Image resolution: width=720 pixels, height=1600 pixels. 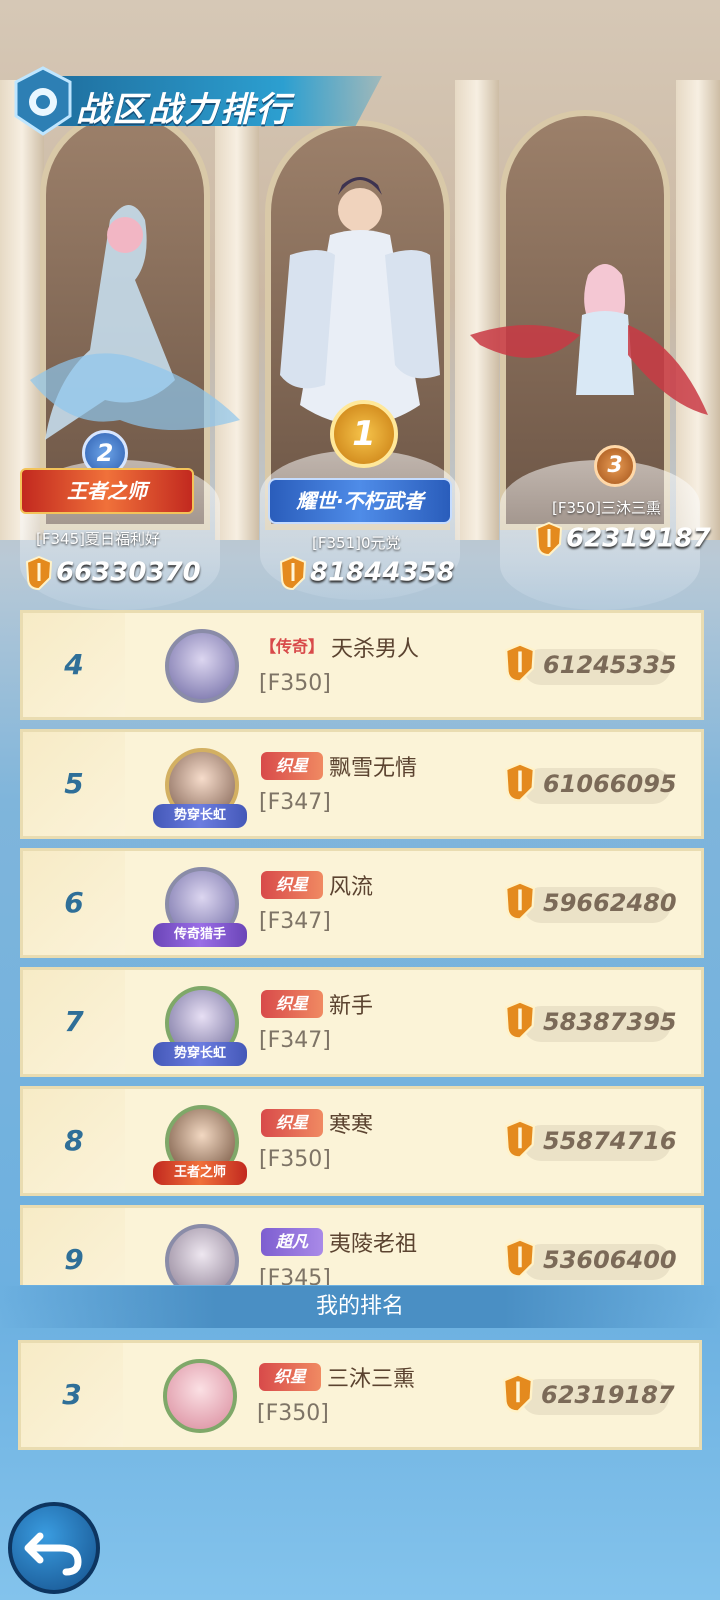 I want to click on rank-medal-1: 1, so click(x=364, y=434).